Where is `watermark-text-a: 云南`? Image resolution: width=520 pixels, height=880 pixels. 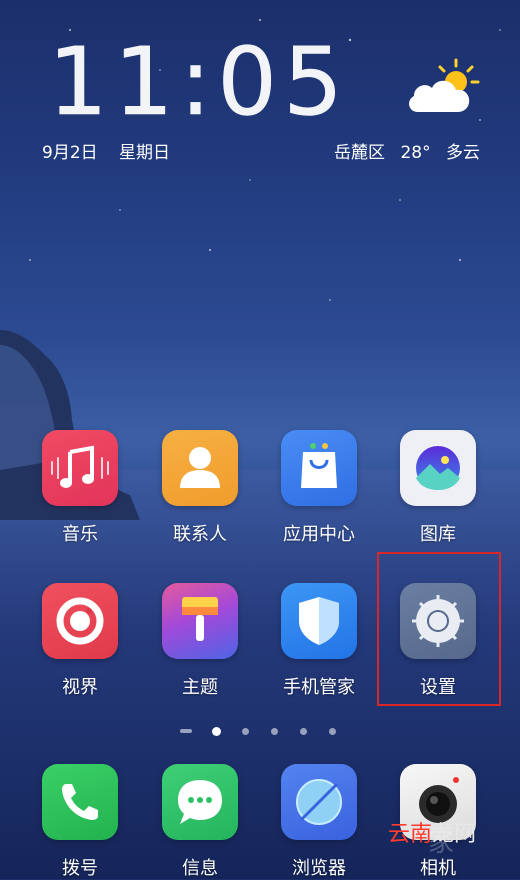
watermark-text-a: 云南 is located at coordinates (410, 834).